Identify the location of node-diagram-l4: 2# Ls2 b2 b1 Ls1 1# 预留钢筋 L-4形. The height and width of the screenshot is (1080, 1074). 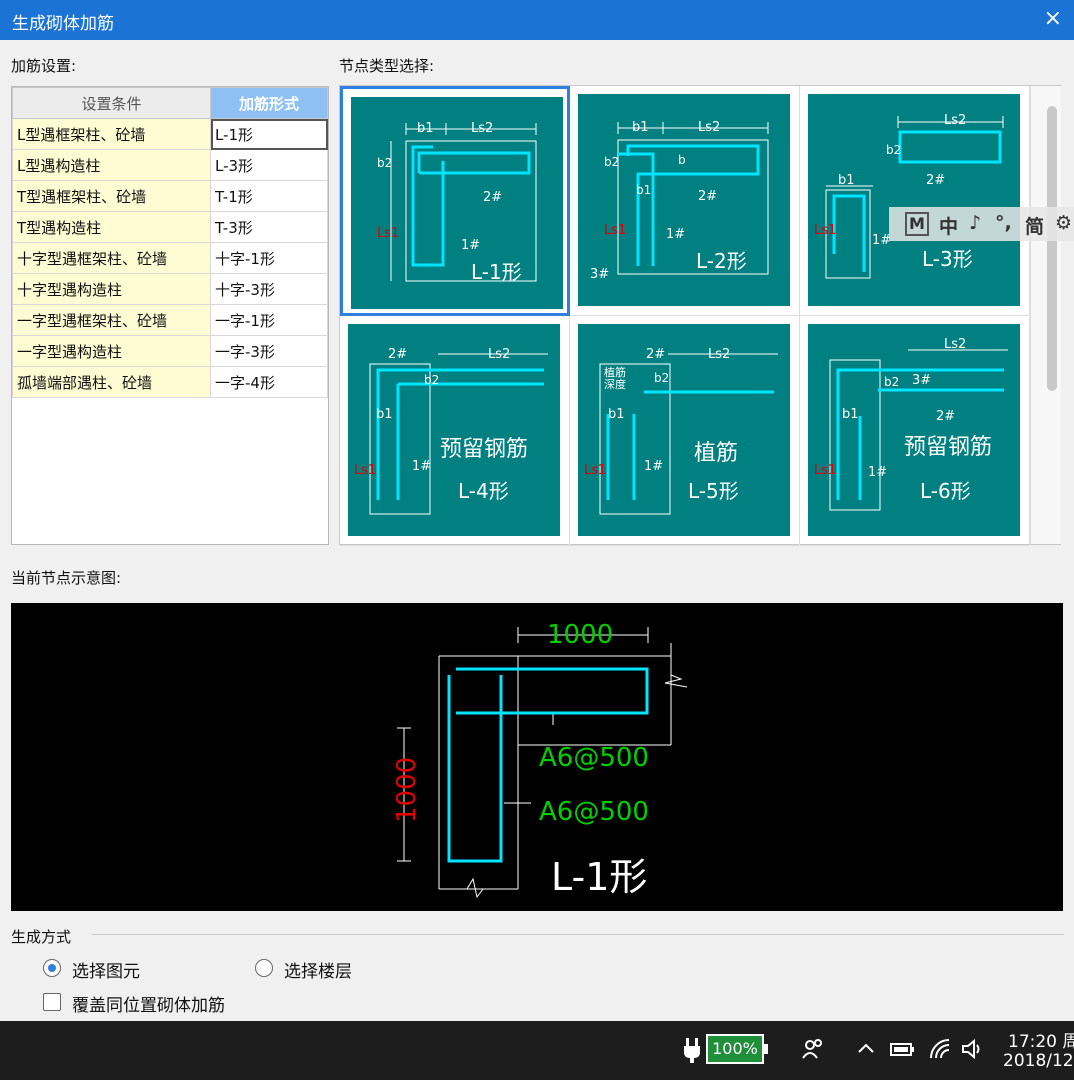
(454, 430).